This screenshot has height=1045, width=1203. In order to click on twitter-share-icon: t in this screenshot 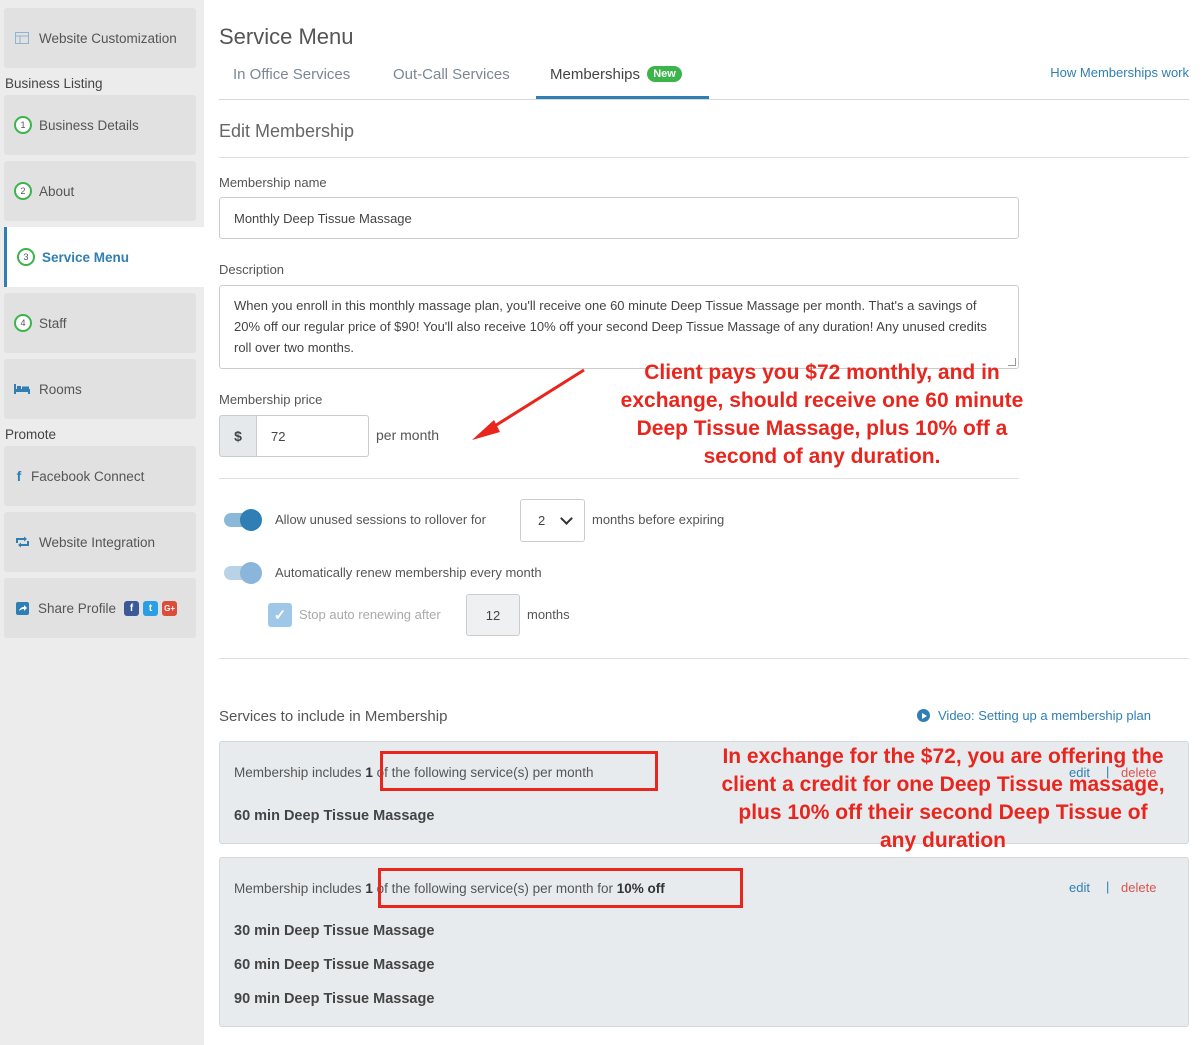, I will do `click(151, 608)`.